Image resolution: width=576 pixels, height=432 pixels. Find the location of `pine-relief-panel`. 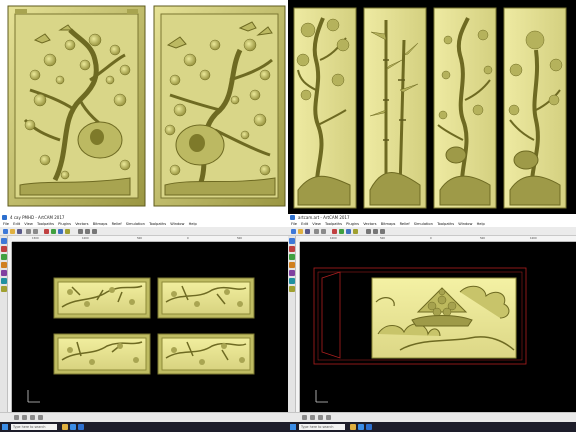

pine-relief-panel is located at coordinates (325, 108).